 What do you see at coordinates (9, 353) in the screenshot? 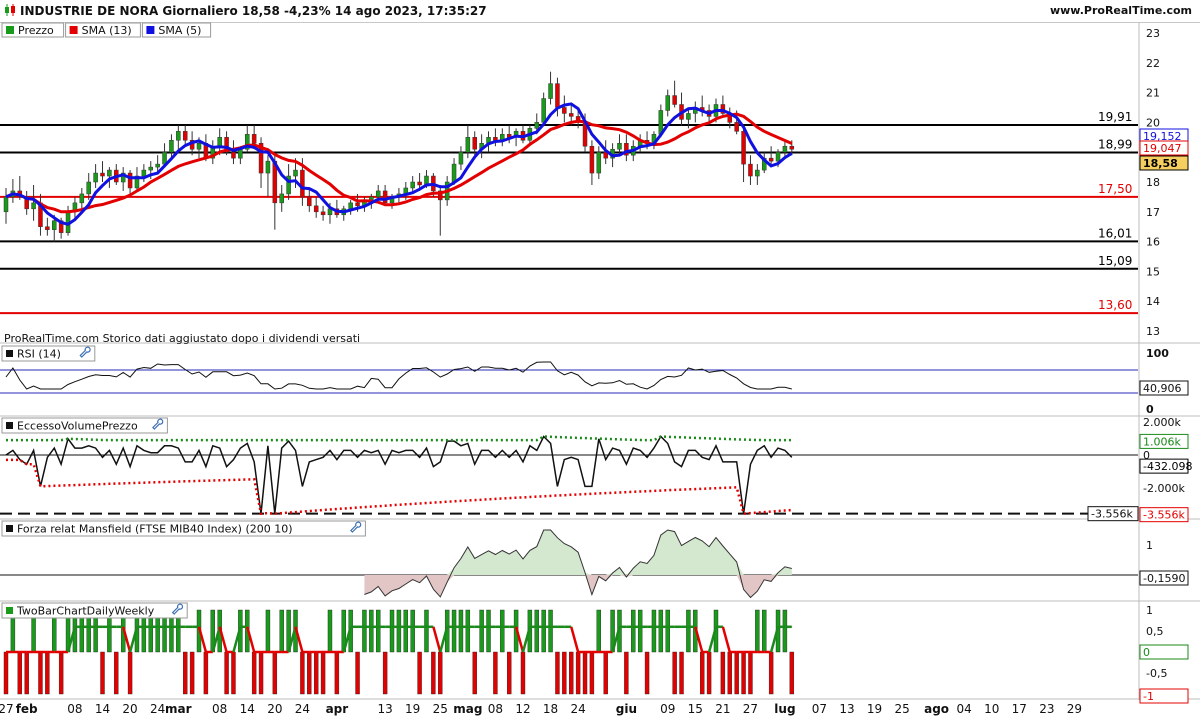
I see `rsi-legend-swatch` at bounding box center [9, 353].